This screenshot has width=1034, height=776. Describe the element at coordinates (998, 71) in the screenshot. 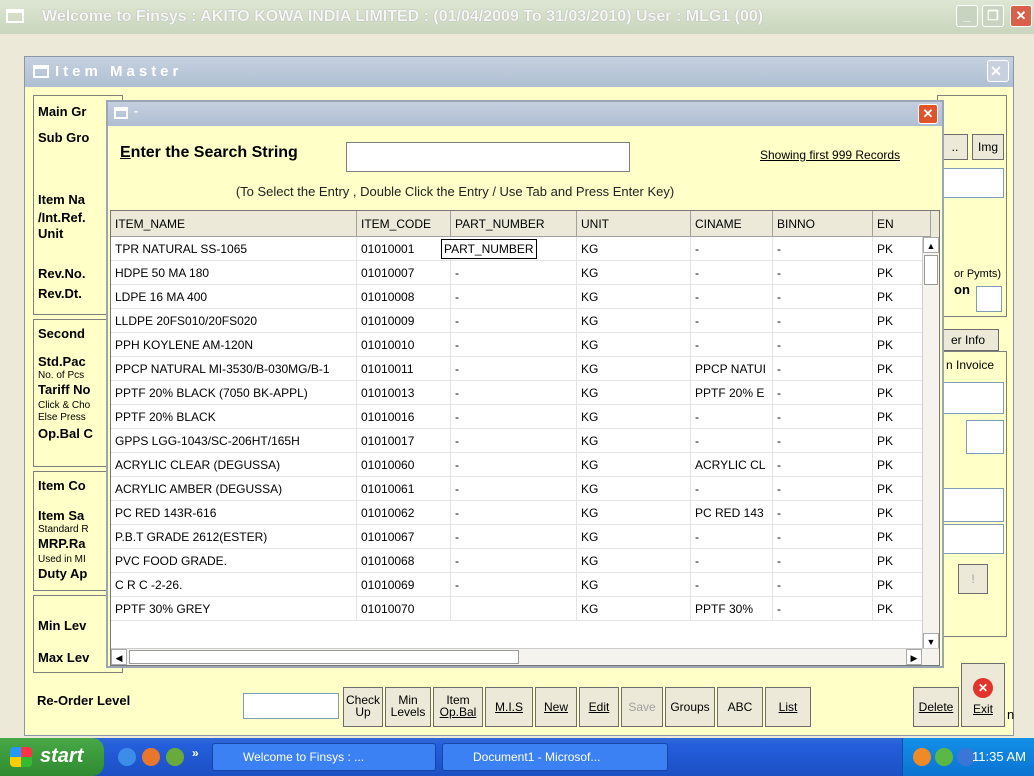

I see `item-master-close-button: ✕` at that location.